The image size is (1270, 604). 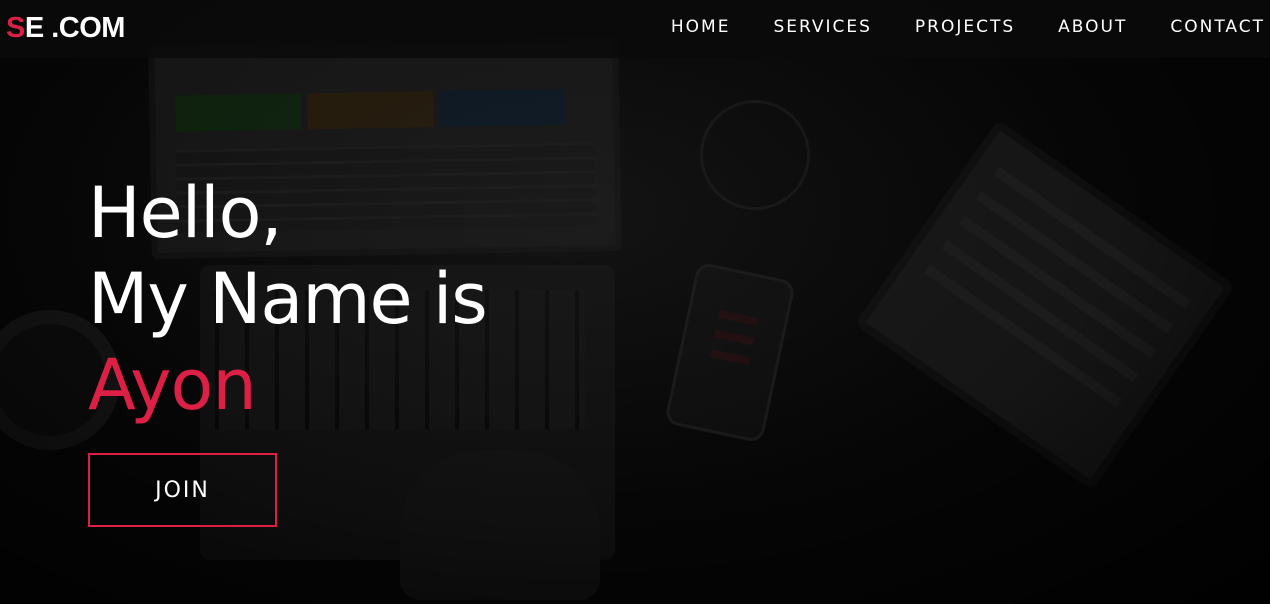 I want to click on hero-heading: Hello, My Name is Ayon, so click(x=288, y=299).